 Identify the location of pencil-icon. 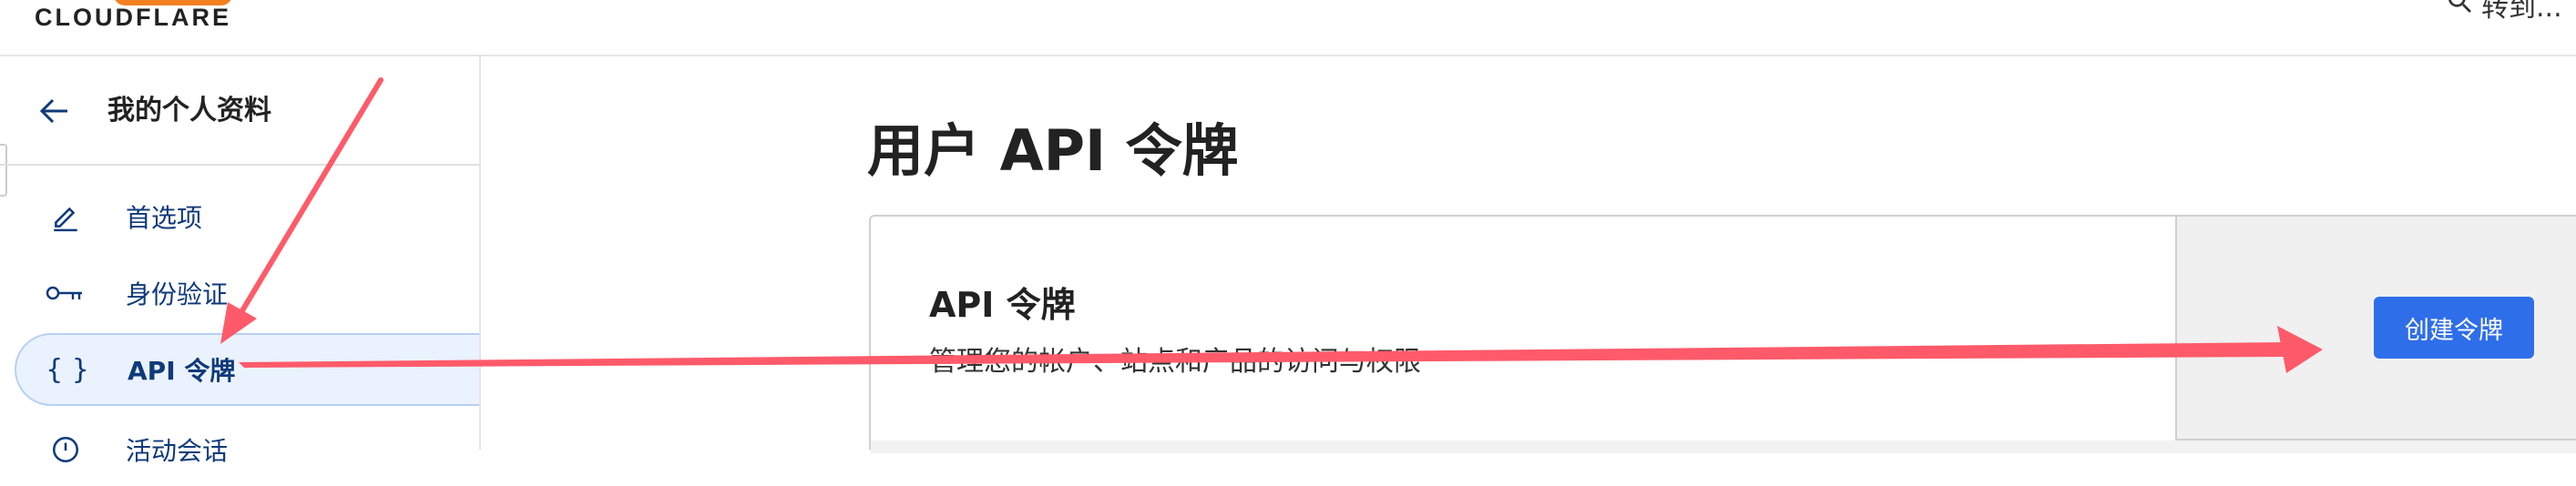
(66, 217).